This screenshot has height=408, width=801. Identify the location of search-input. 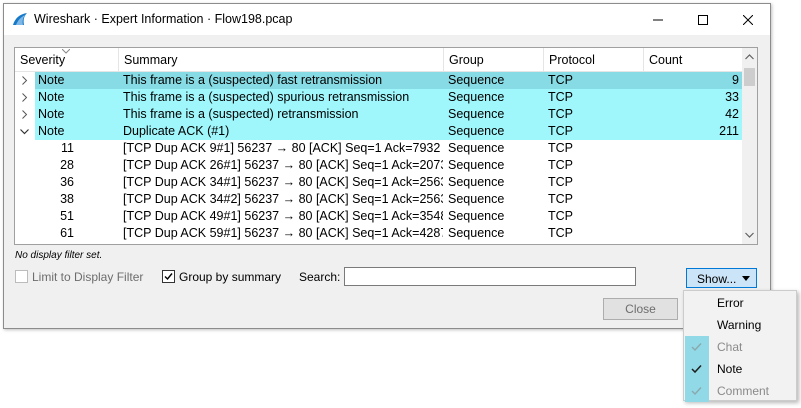
(490, 276).